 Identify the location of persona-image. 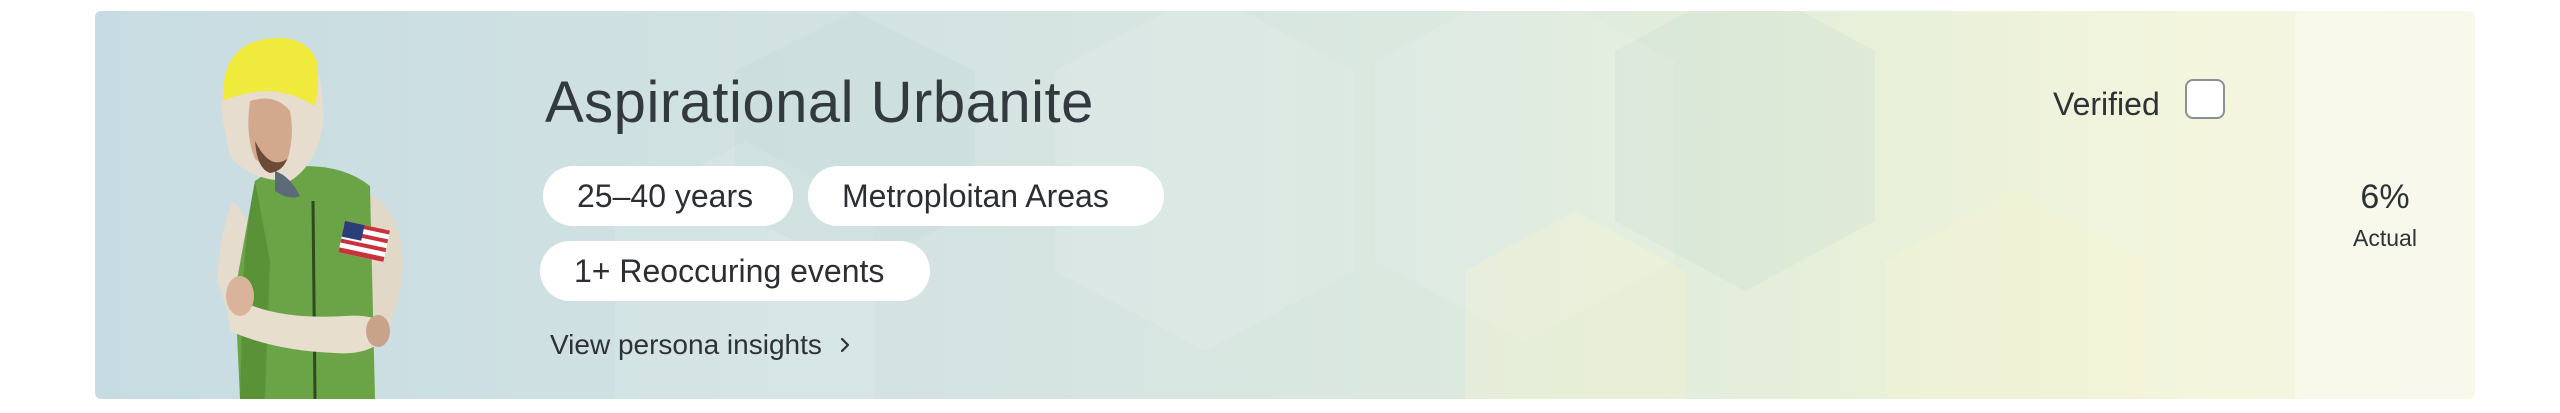
(310, 218).